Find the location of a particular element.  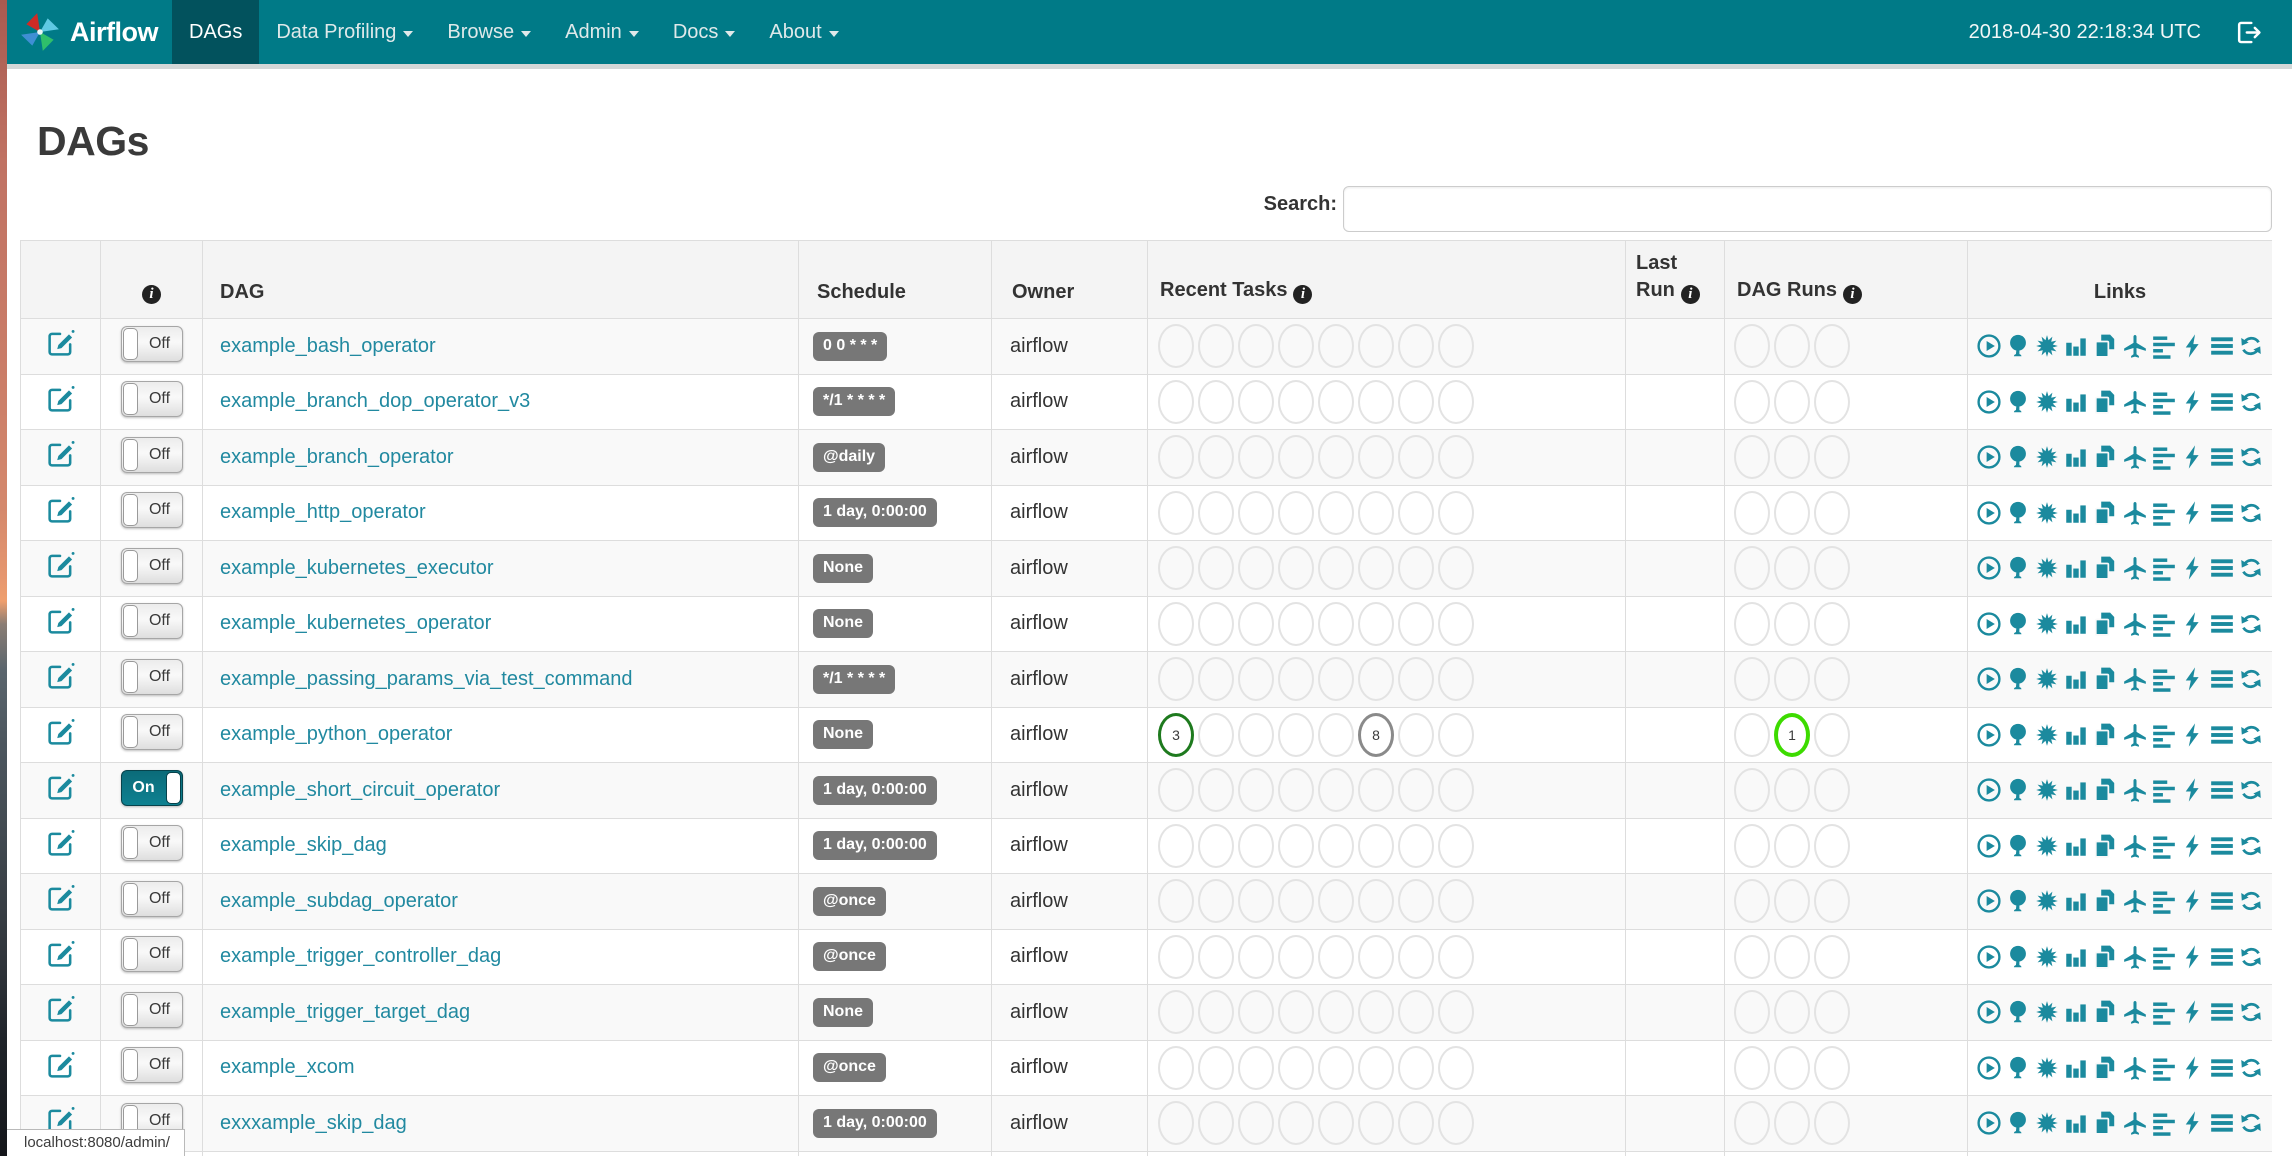

dag-link: example_trigger_controller_dag is located at coordinates (360, 956).